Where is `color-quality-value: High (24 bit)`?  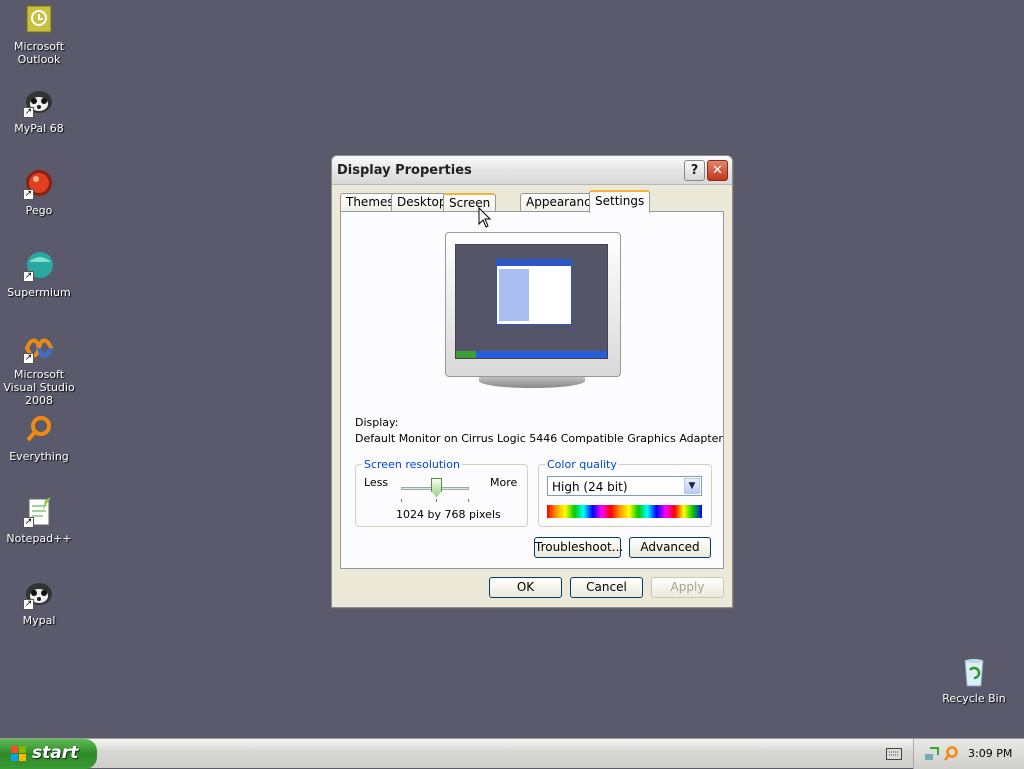
color-quality-value: High (24 bit) is located at coordinates (590, 487).